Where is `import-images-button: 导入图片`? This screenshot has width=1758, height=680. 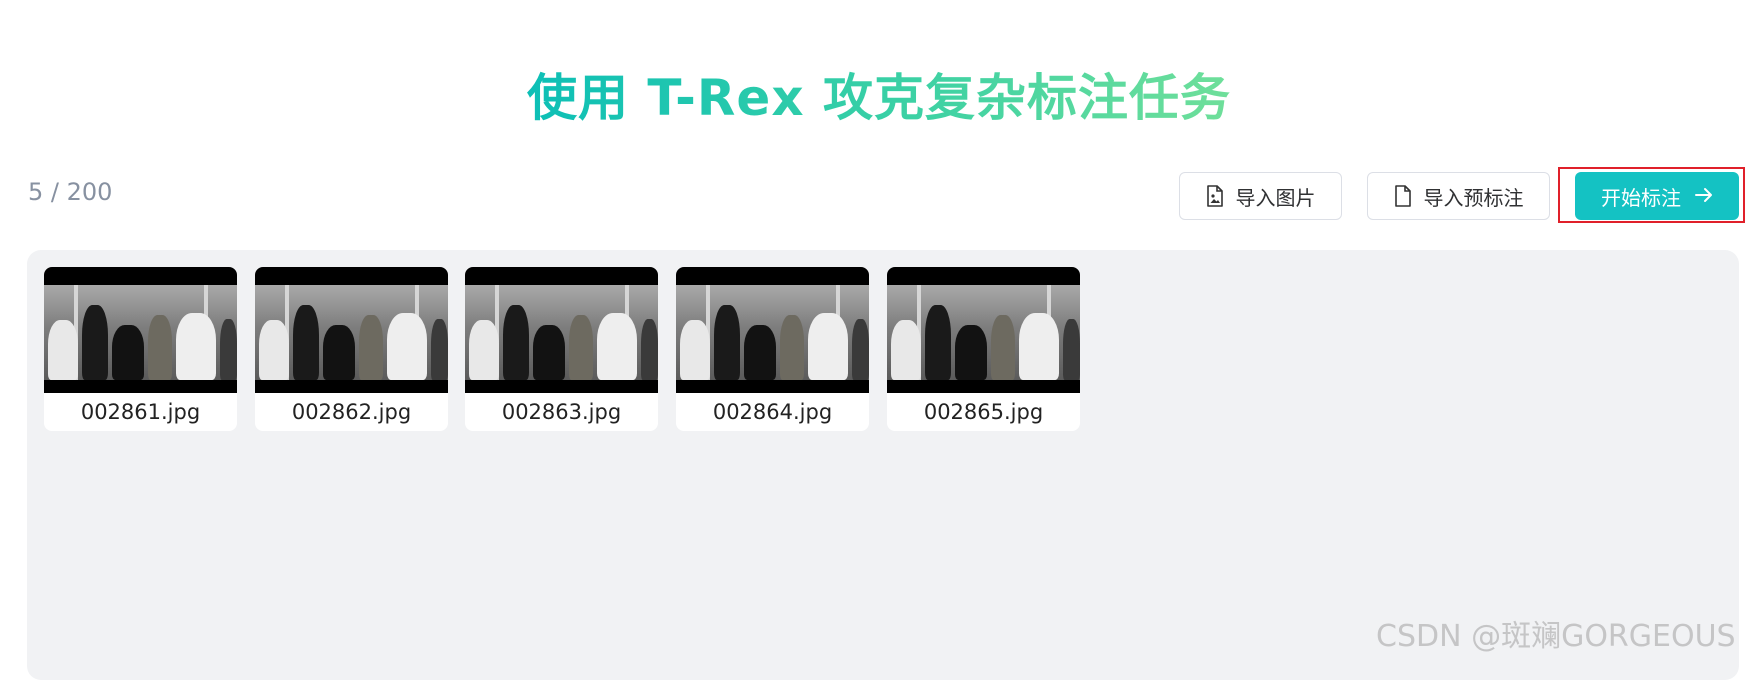 import-images-button: 导入图片 is located at coordinates (1260, 196).